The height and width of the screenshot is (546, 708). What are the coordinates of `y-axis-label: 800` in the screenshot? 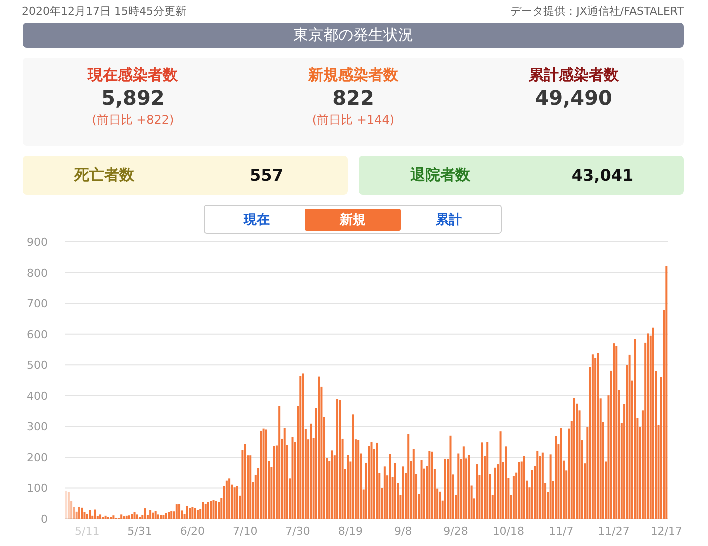 It's located at (37, 273).